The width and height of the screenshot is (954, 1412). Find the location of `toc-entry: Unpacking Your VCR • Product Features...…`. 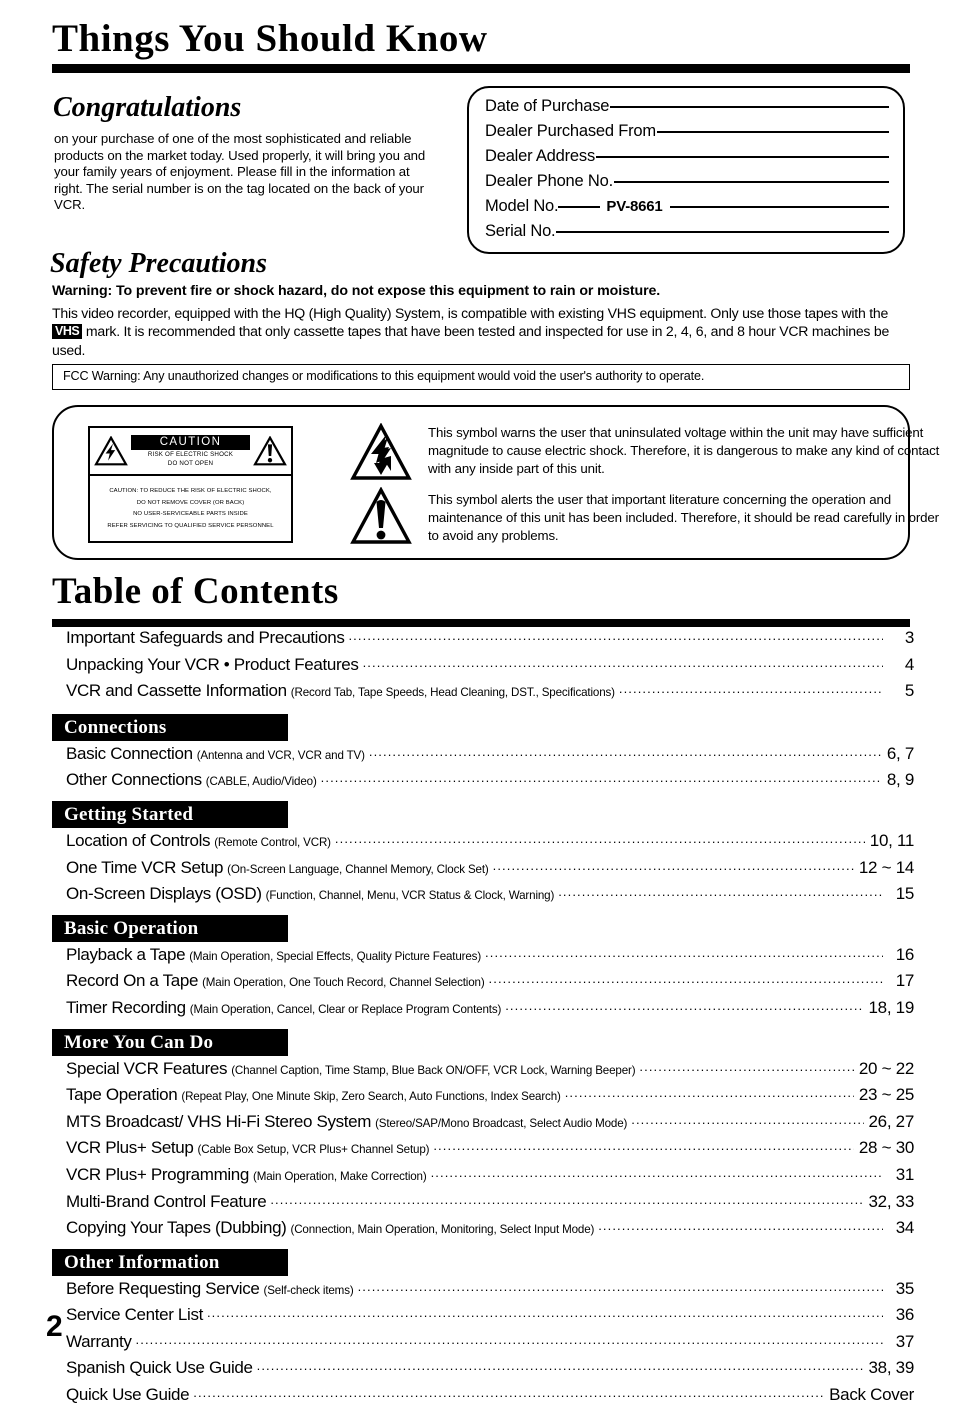

toc-entry: Unpacking Your VCR • Product Features...… is located at coordinates (483, 668).